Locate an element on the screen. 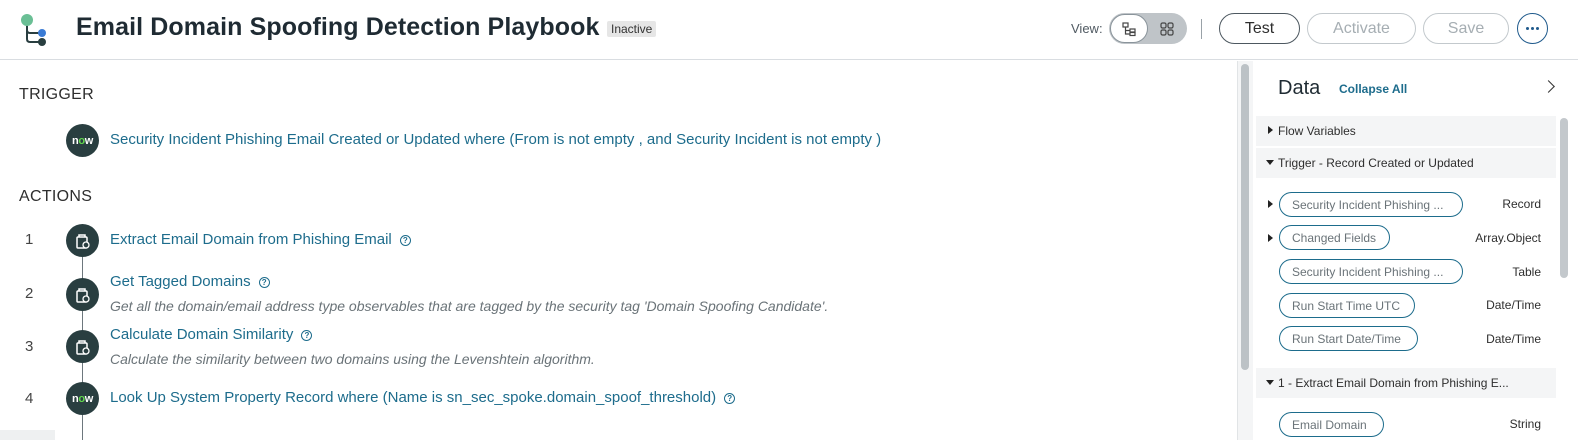 This screenshot has height=440, width=1578. diagram-view-icon is located at coordinates (1167, 28).